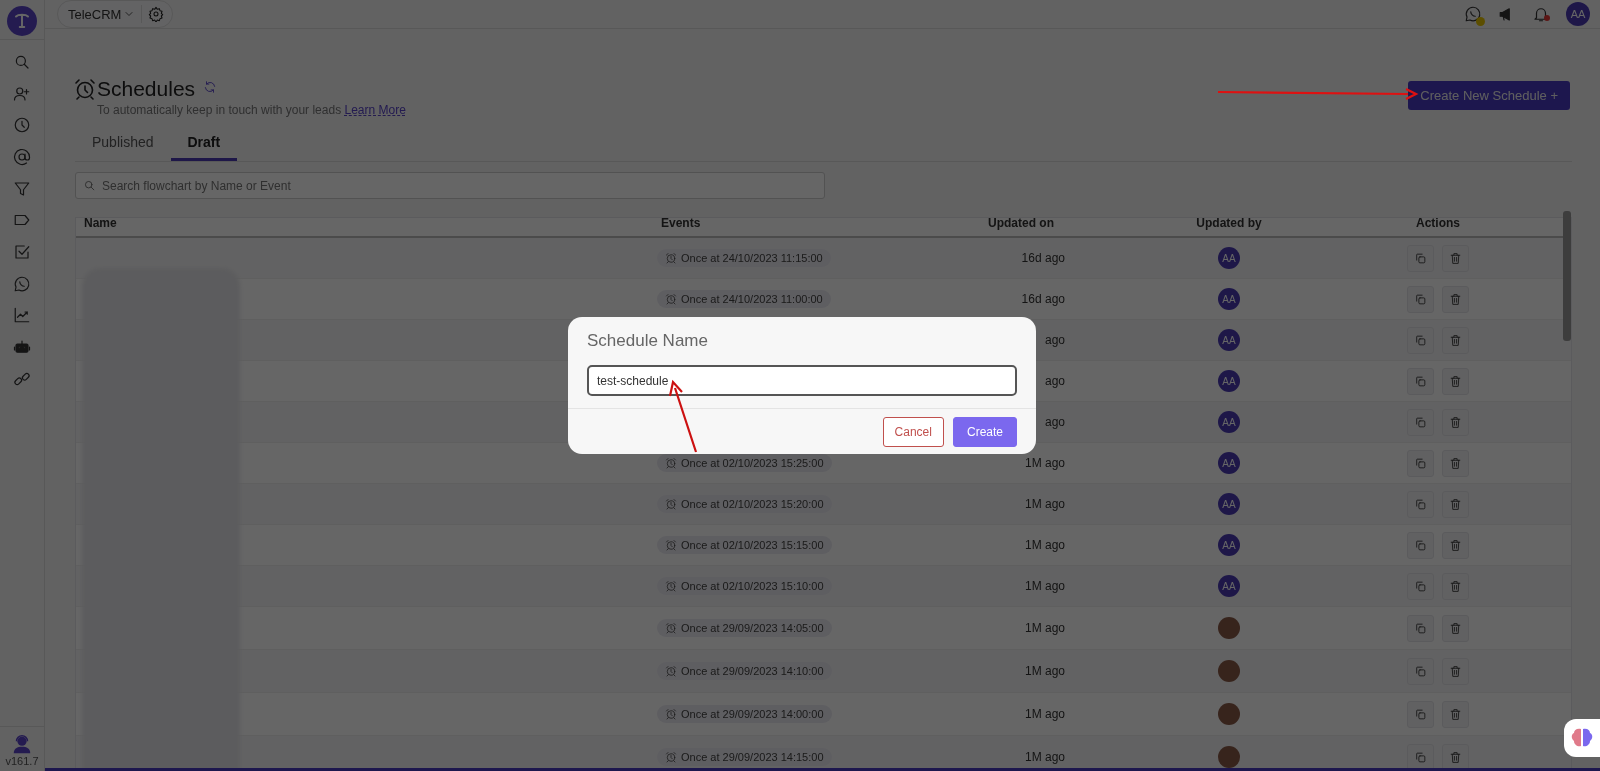 This screenshot has width=1600, height=771. What do you see at coordinates (681, 223) in the screenshot?
I see `column-header: Events` at bounding box center [681, 223].